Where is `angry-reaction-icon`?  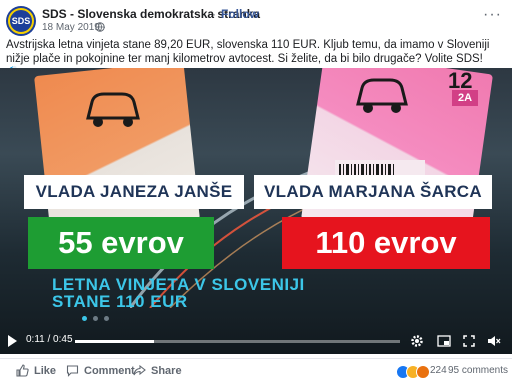
angry-reaction-icon is located at coordinates (423, 372).